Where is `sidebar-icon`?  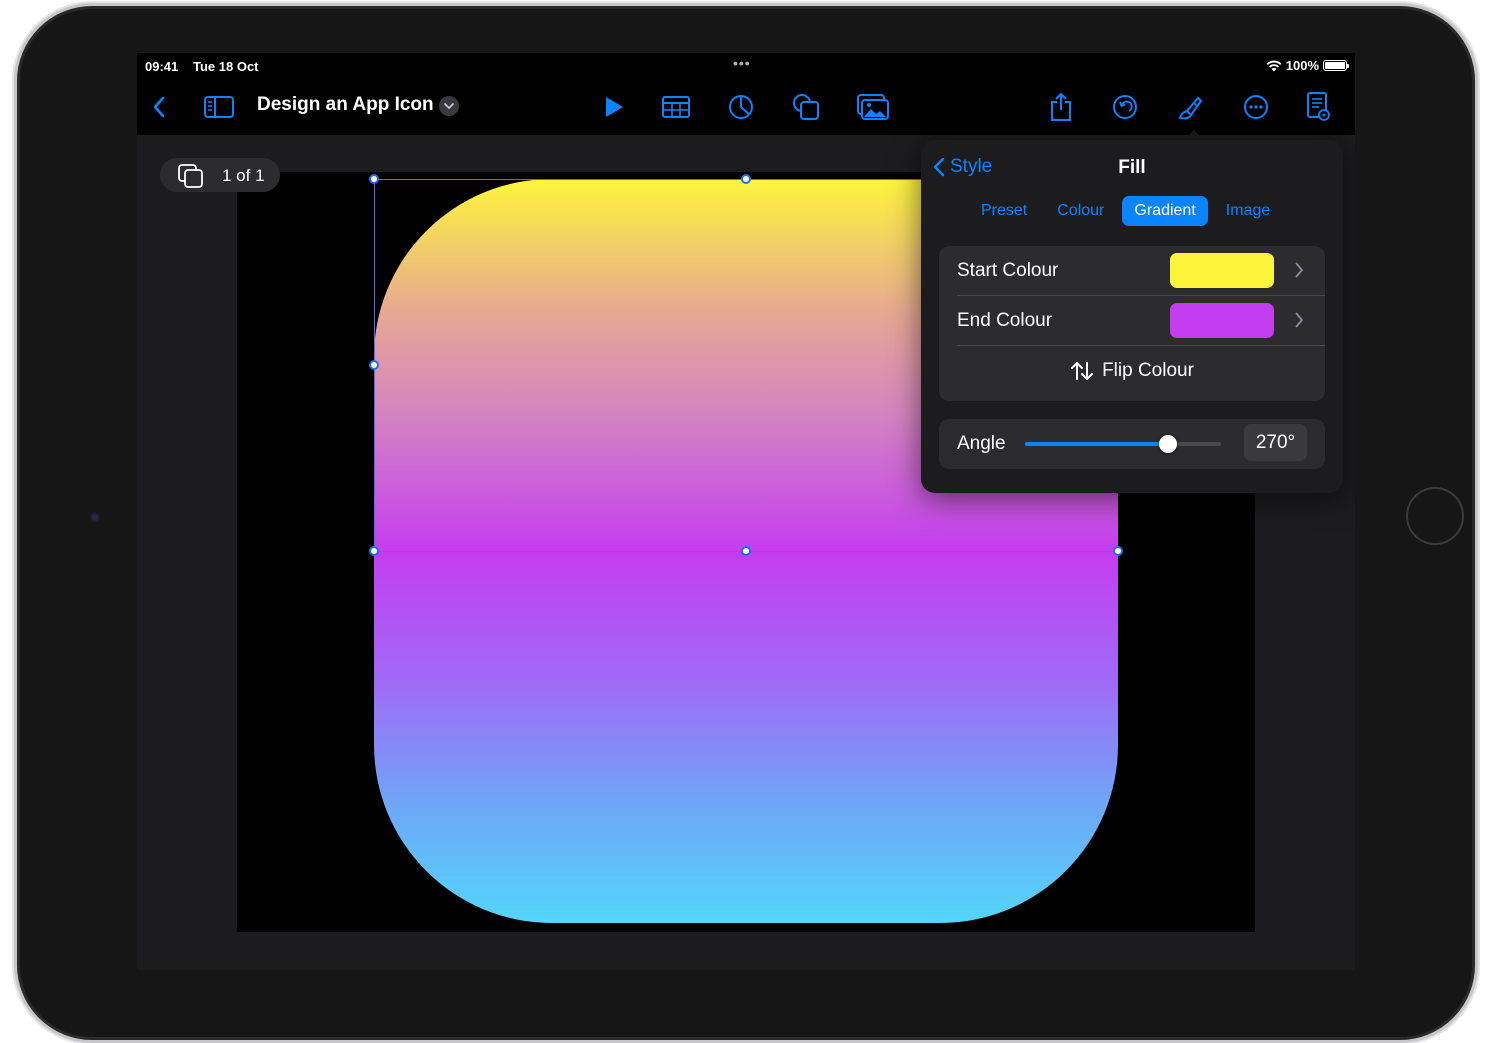
sidebar-icon is located at coordinates (219, 107).